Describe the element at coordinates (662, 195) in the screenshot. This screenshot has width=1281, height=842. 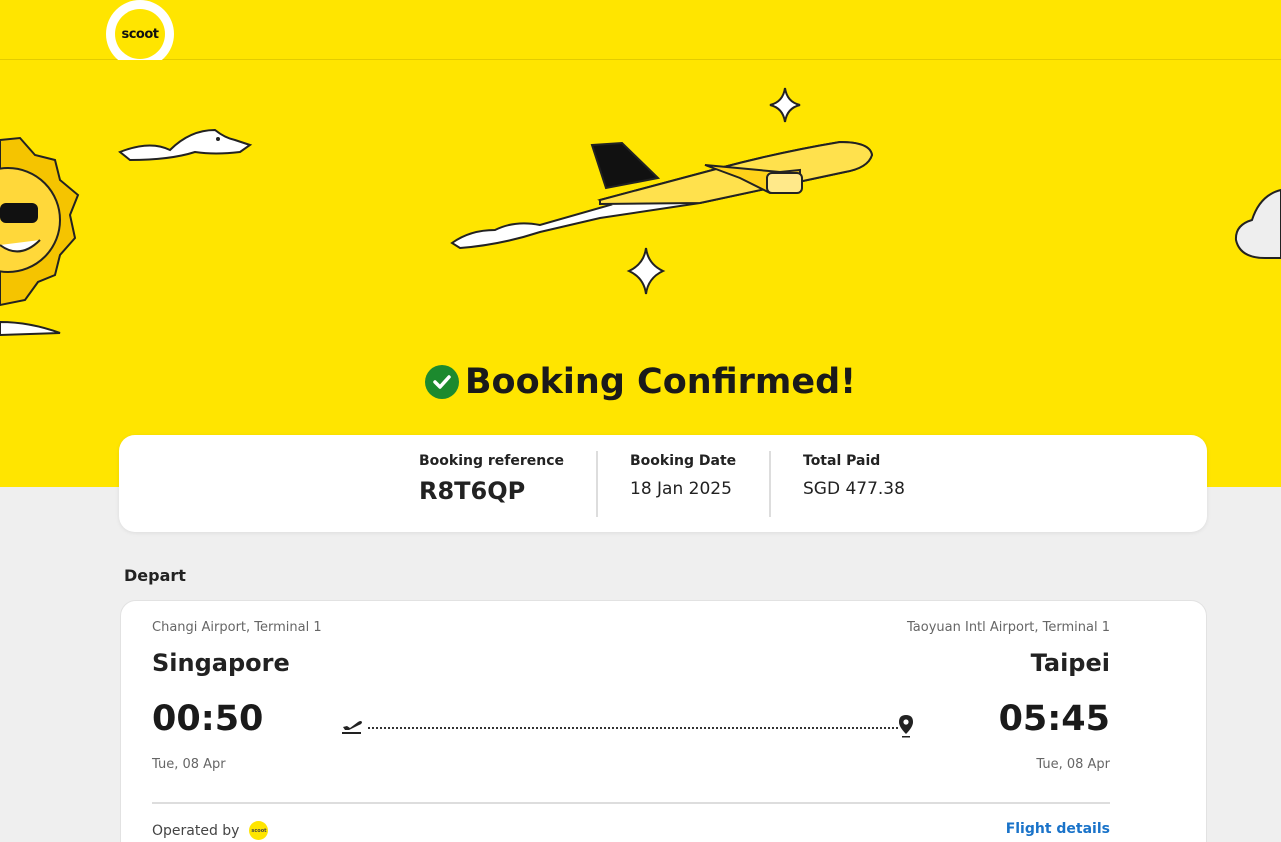
I see `airplane-illustration` at that location.